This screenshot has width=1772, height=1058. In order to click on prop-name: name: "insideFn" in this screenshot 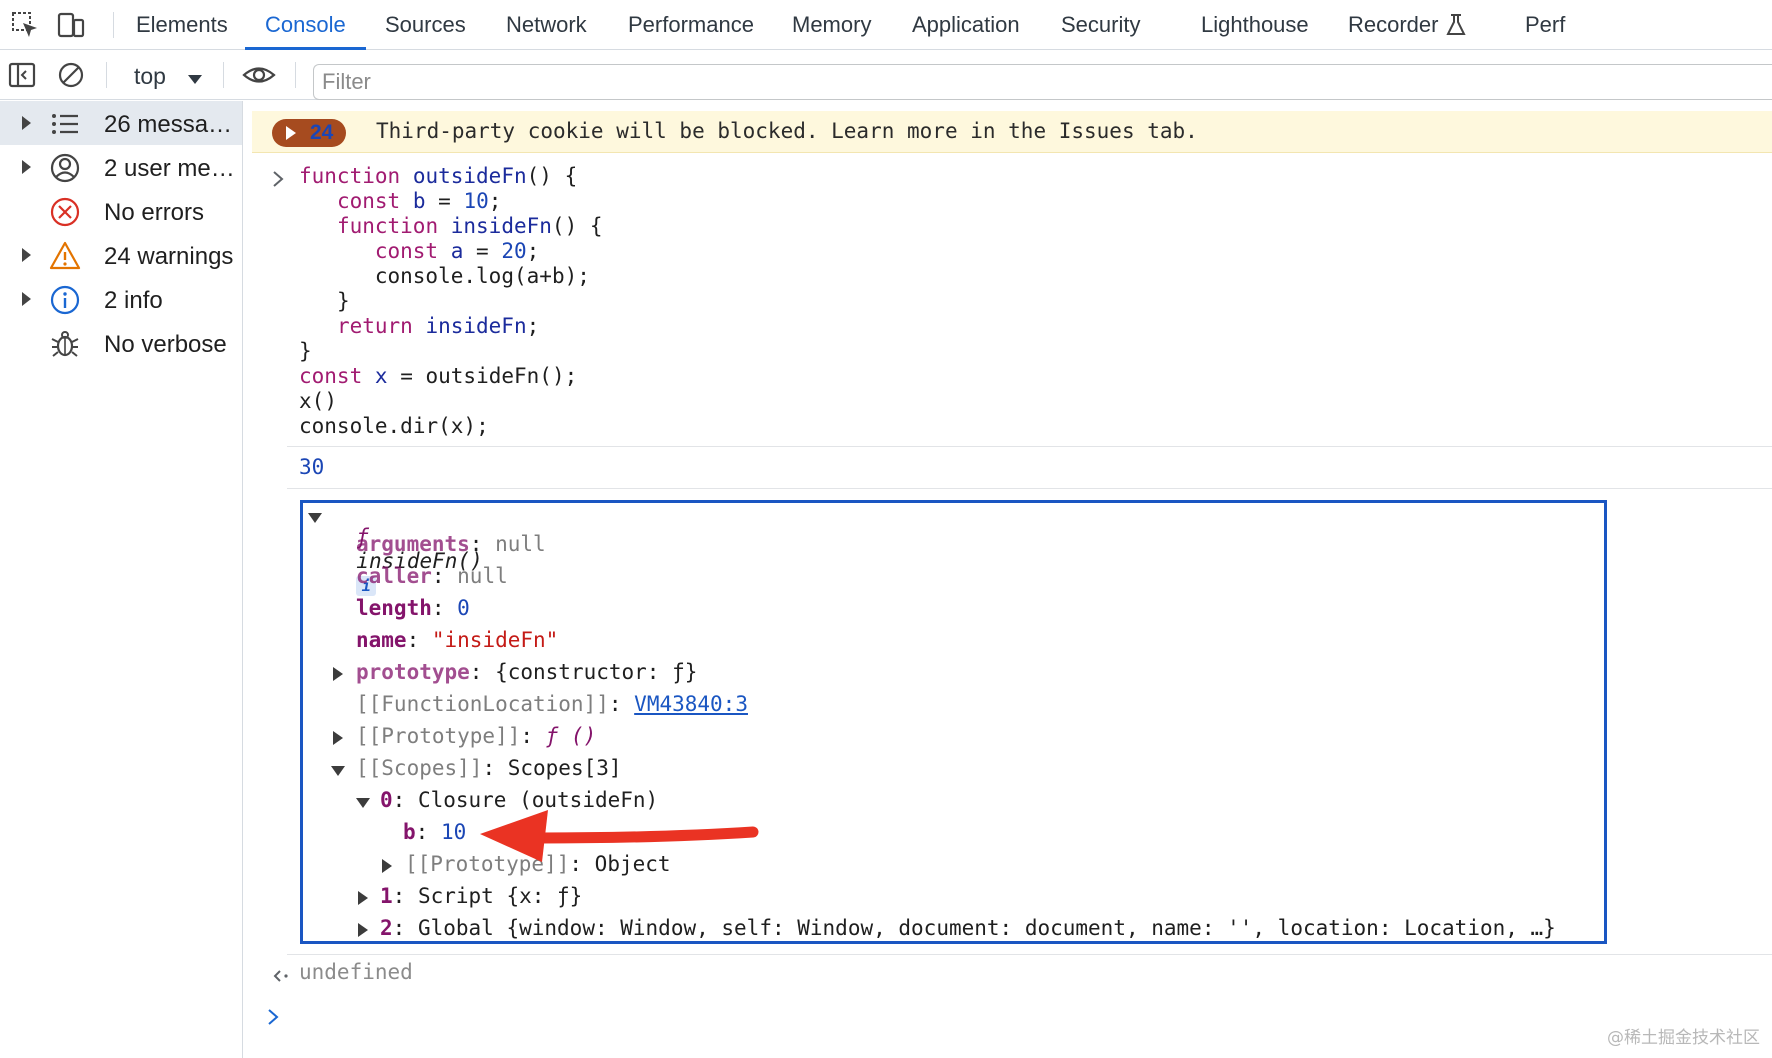, I will do `click(457, 640)`.